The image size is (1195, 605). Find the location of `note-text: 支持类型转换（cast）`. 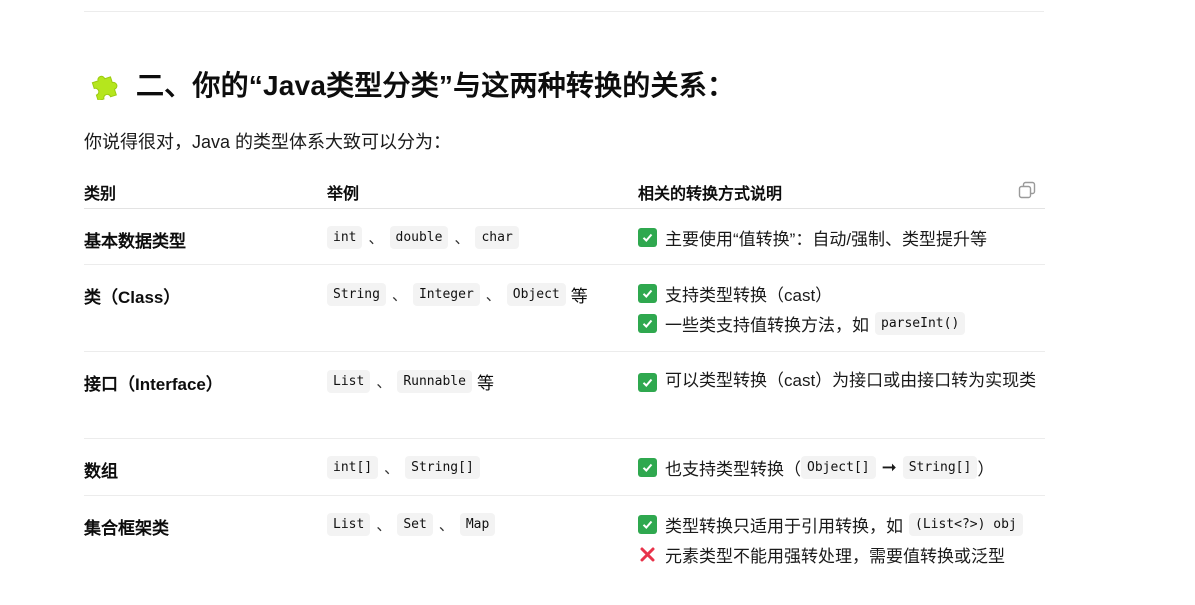

note-text: 支持类型转换（cast） is located at coordinates (749, 295).